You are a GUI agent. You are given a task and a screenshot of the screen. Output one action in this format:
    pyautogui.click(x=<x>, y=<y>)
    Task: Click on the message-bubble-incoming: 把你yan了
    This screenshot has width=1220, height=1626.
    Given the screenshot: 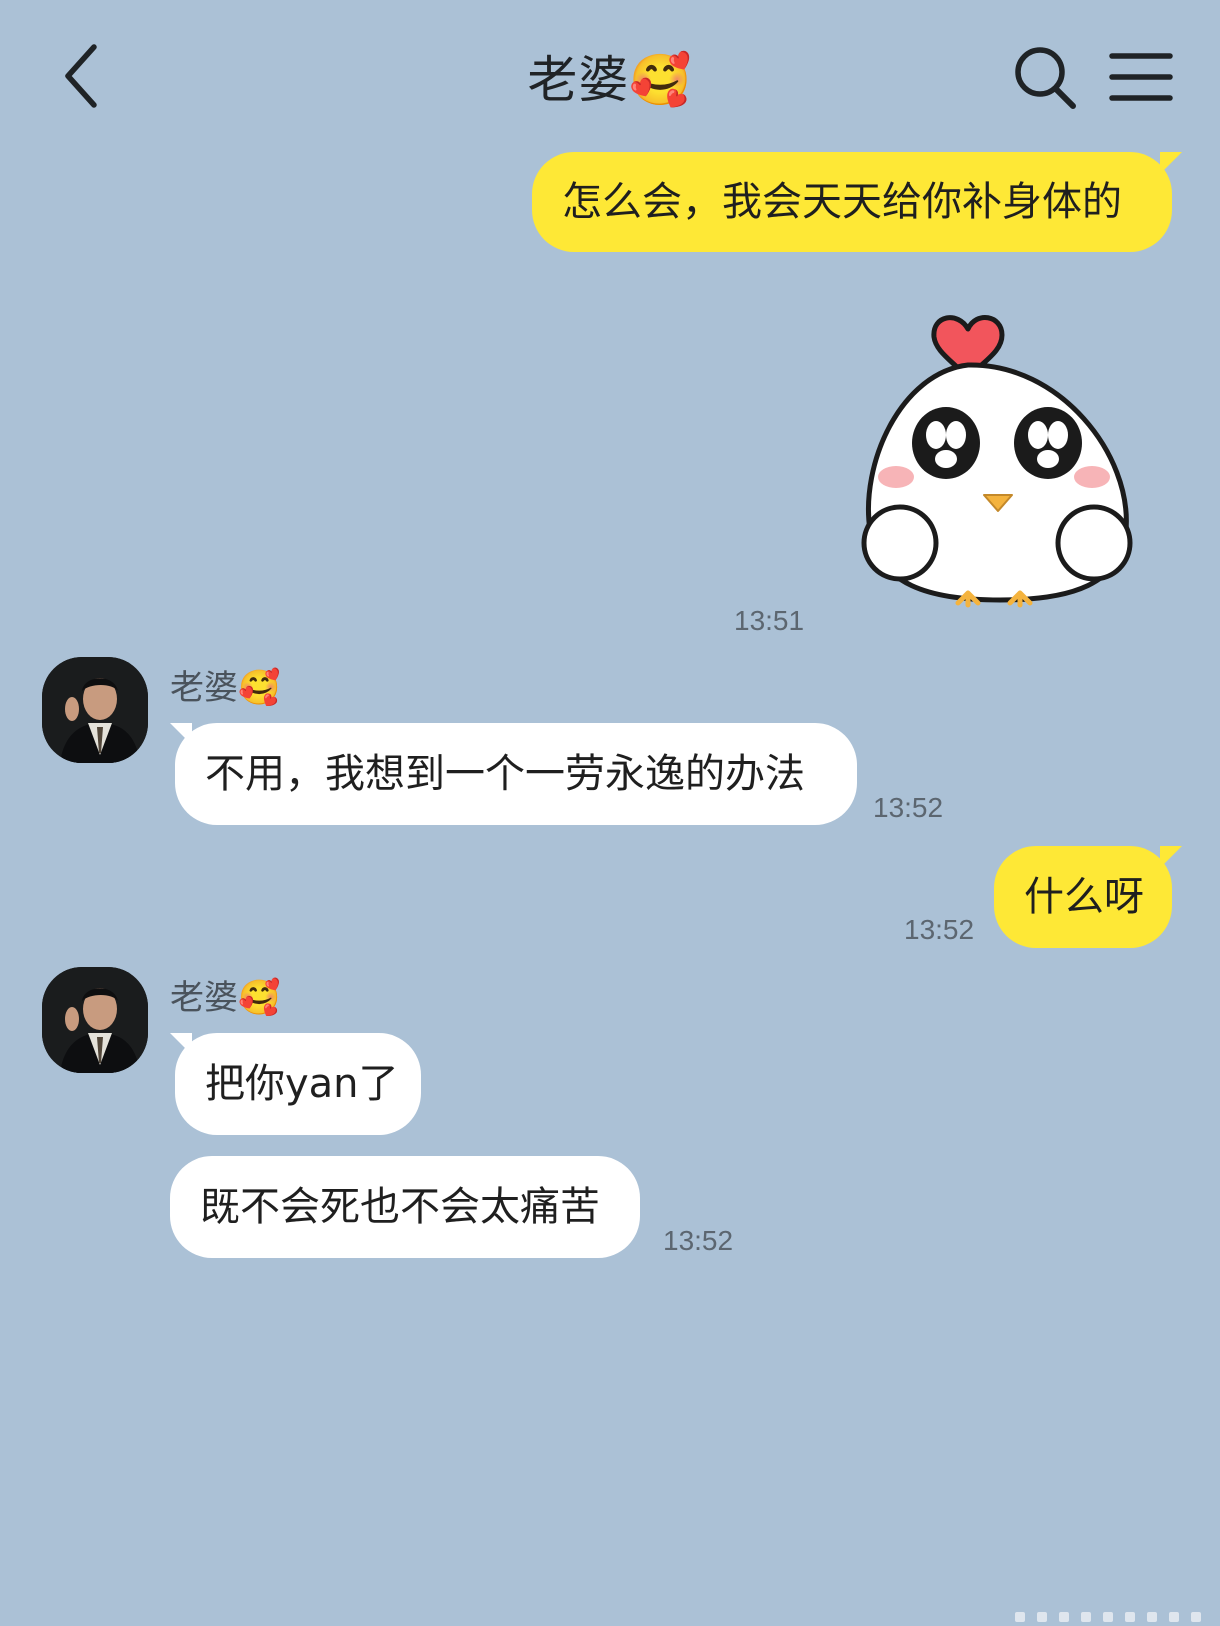 What is the action you would take?
    pyautogui.click(x=298, y=1084)
    